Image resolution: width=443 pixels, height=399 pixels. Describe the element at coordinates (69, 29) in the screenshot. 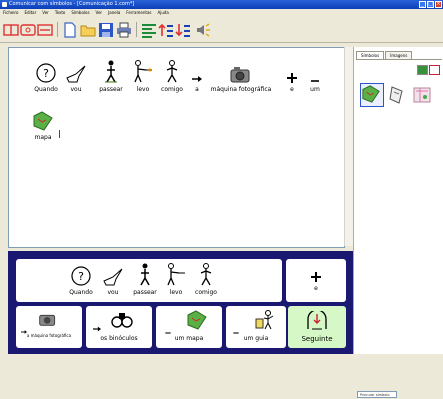

I see `new-document-icon` at that location.